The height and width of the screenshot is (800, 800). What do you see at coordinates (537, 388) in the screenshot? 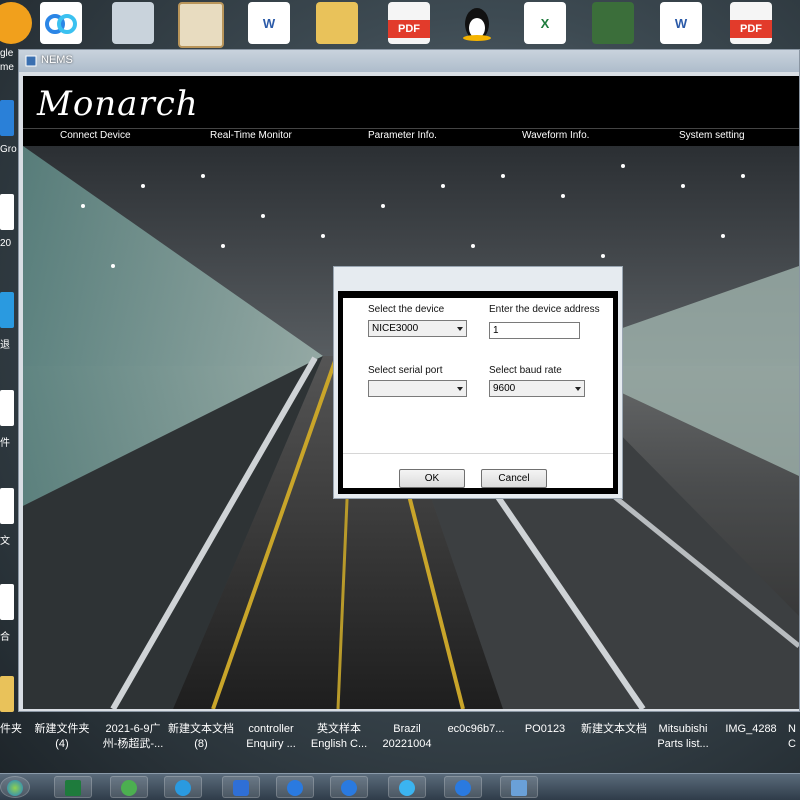
I see `baud-rate-select: 9600` at bounding box center [537, 388].